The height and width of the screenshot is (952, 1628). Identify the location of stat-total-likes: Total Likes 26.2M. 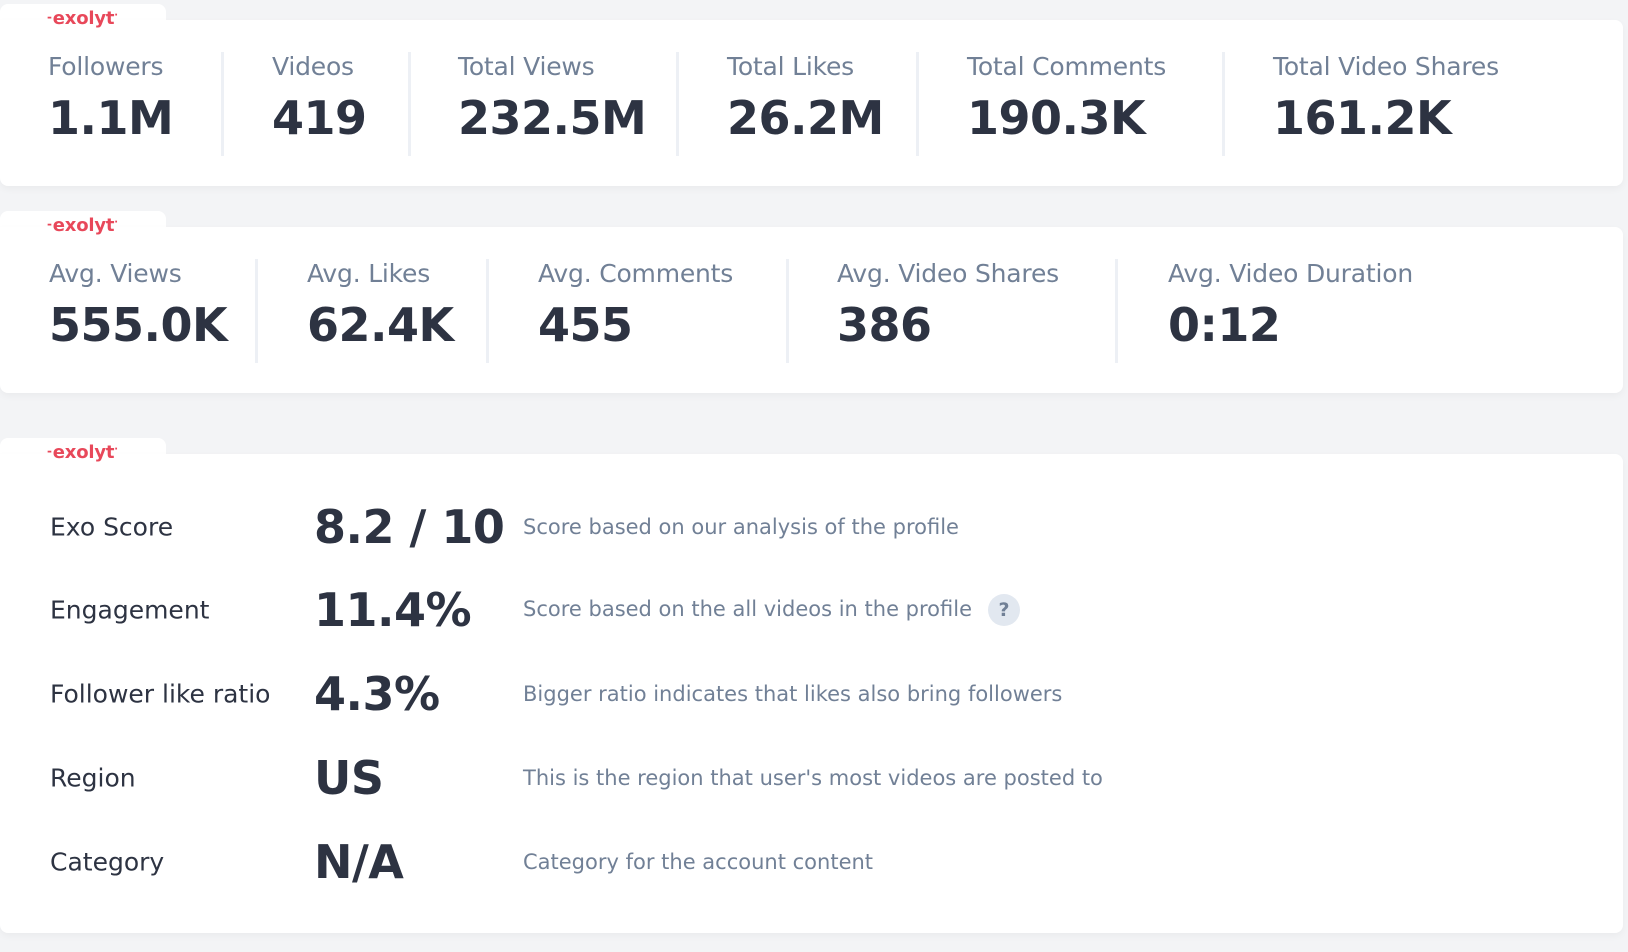
(805, 98).